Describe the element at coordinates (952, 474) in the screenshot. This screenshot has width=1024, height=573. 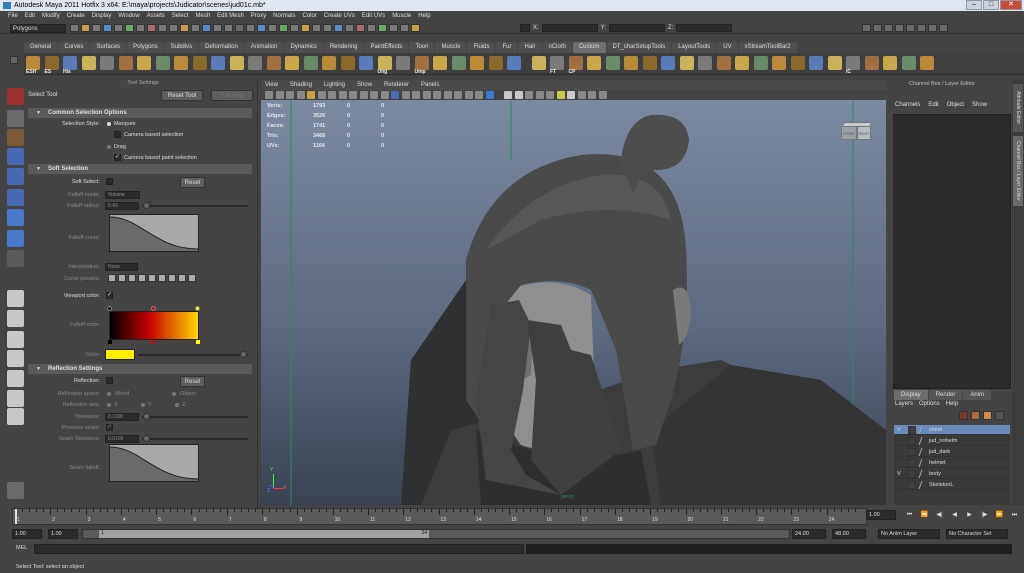
I see `layer-row-body: Vbody` at that location.